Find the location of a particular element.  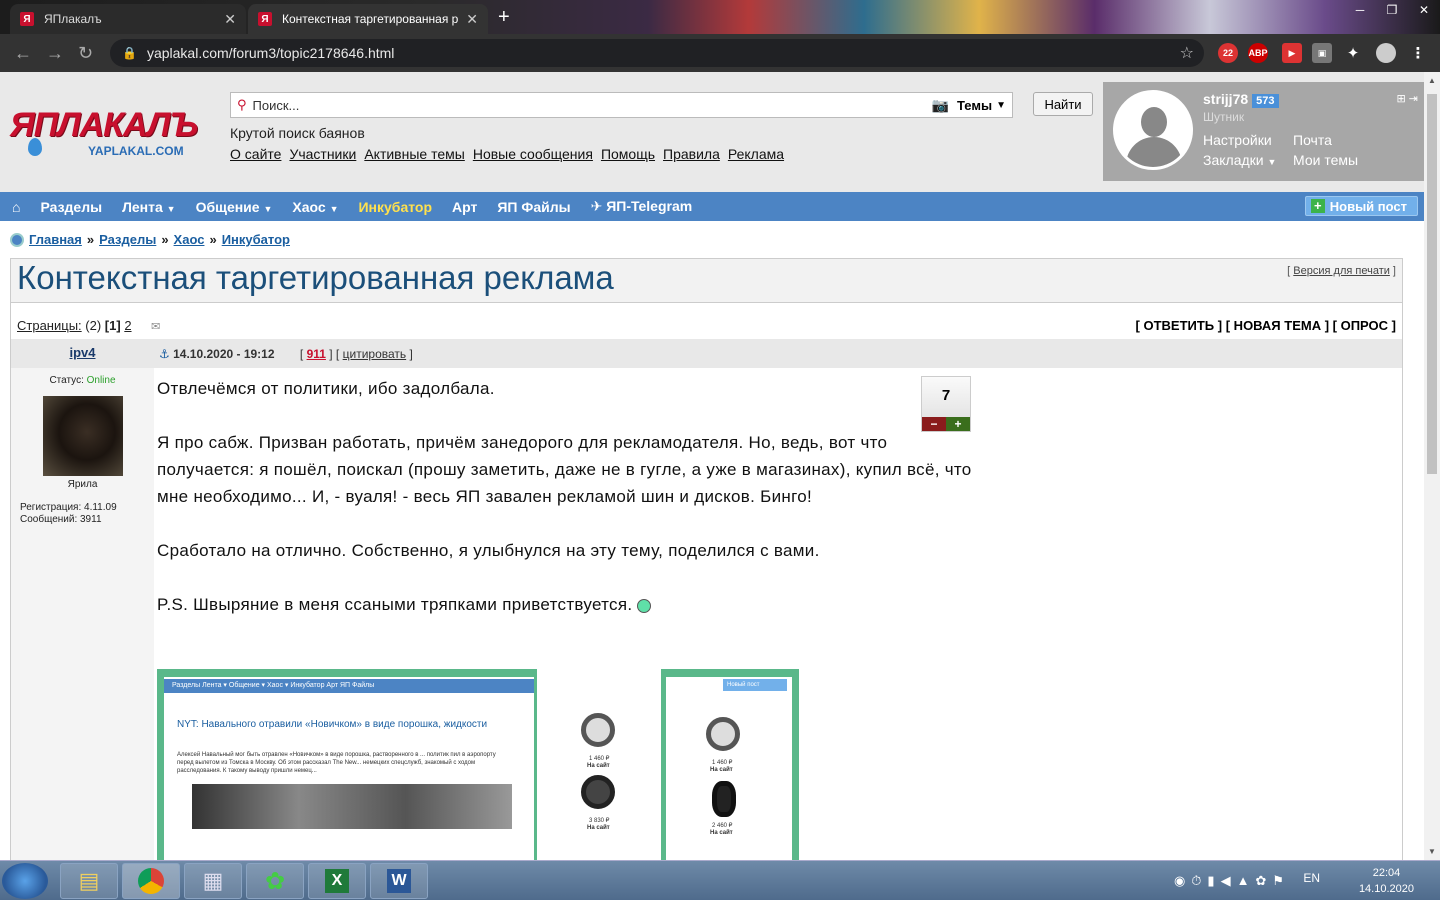

crumb-home: Главная is located at coordinates (55, 239).